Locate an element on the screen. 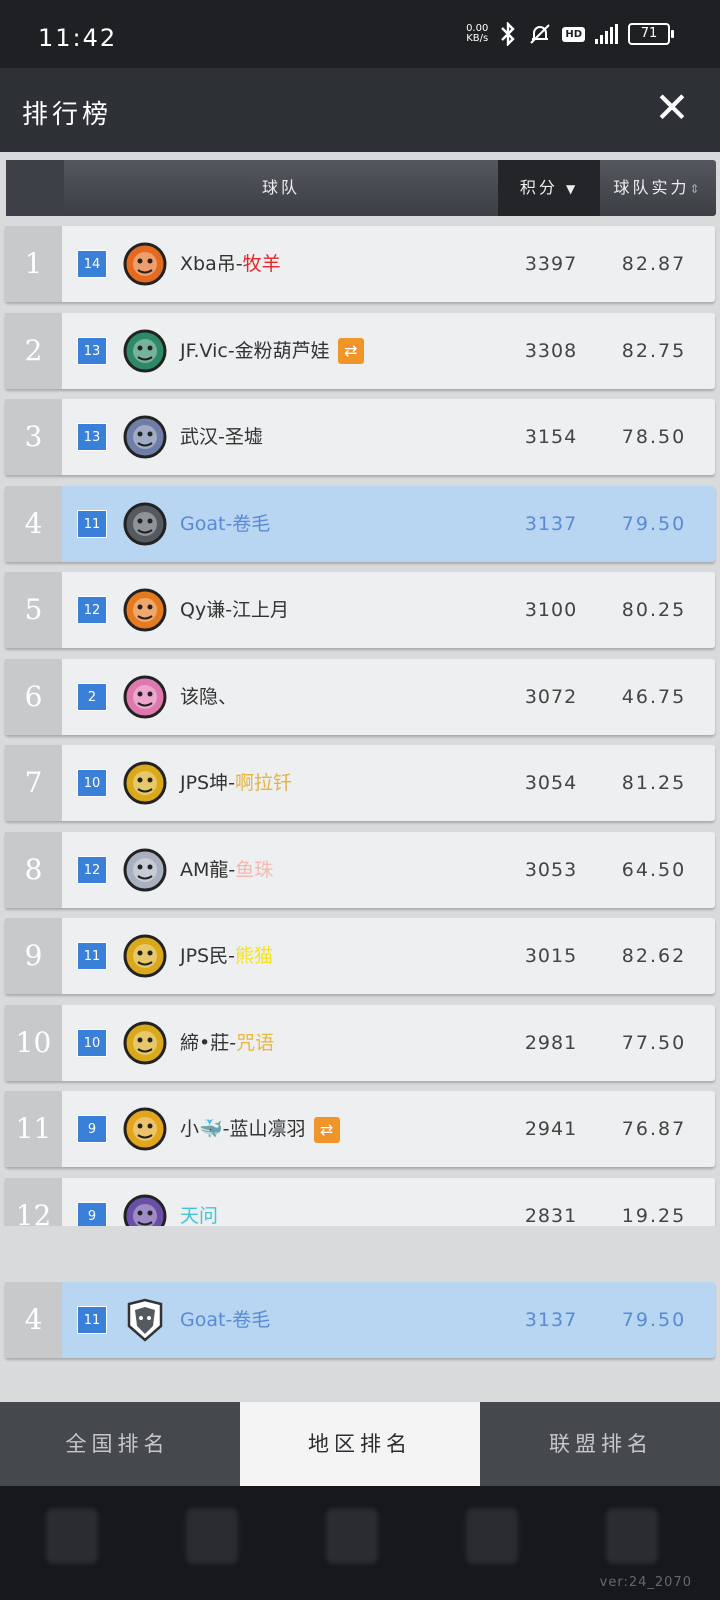 This screenshot has width=720, height=1600. table-row: 11 9 小🐳-蓝山凛羽 ⇄ 2941 76.87 is located at coordinates (360, 1129).